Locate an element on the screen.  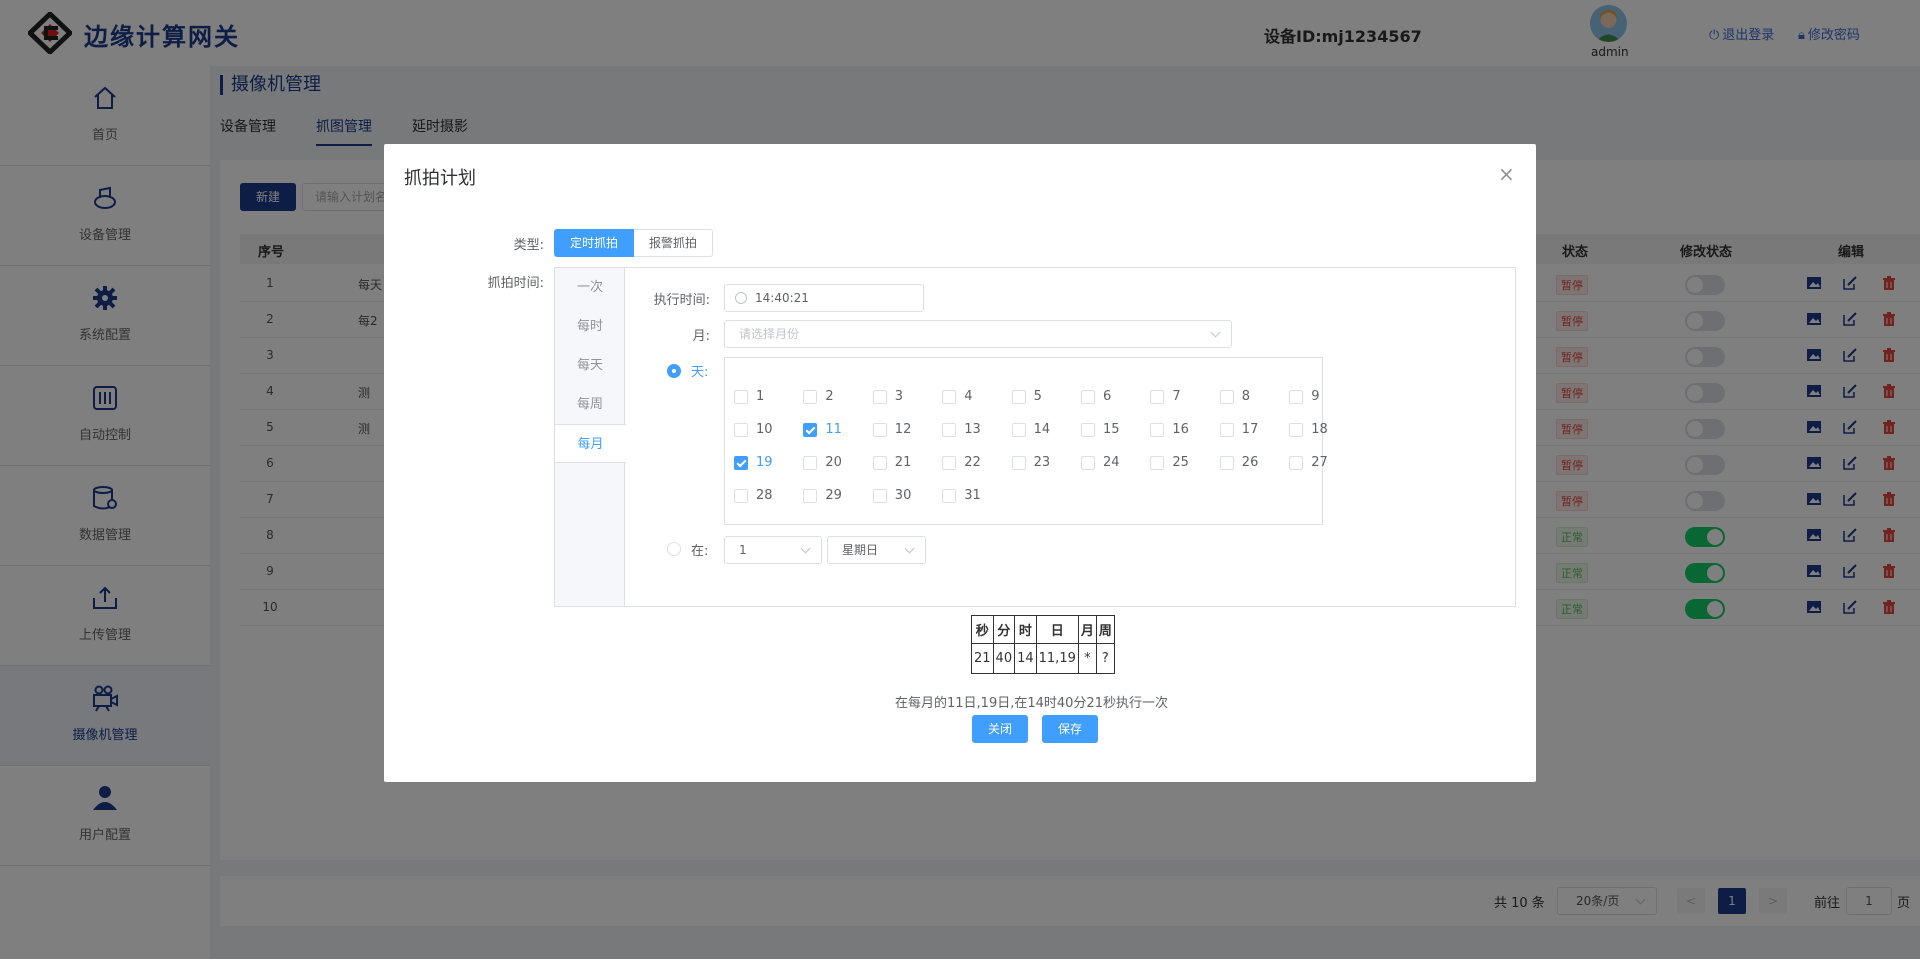
day-label: 12 is located at coordinates (903, 429).